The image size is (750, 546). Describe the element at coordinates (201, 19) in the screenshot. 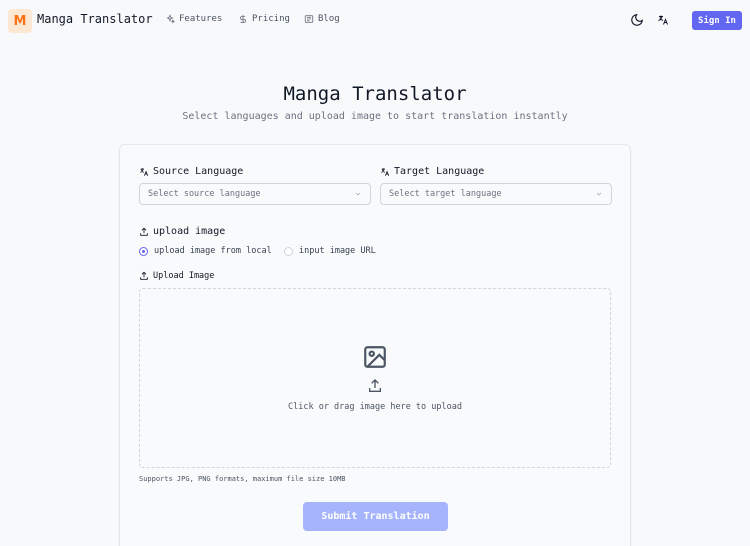

I see `nav-features-label: Features` at that location.